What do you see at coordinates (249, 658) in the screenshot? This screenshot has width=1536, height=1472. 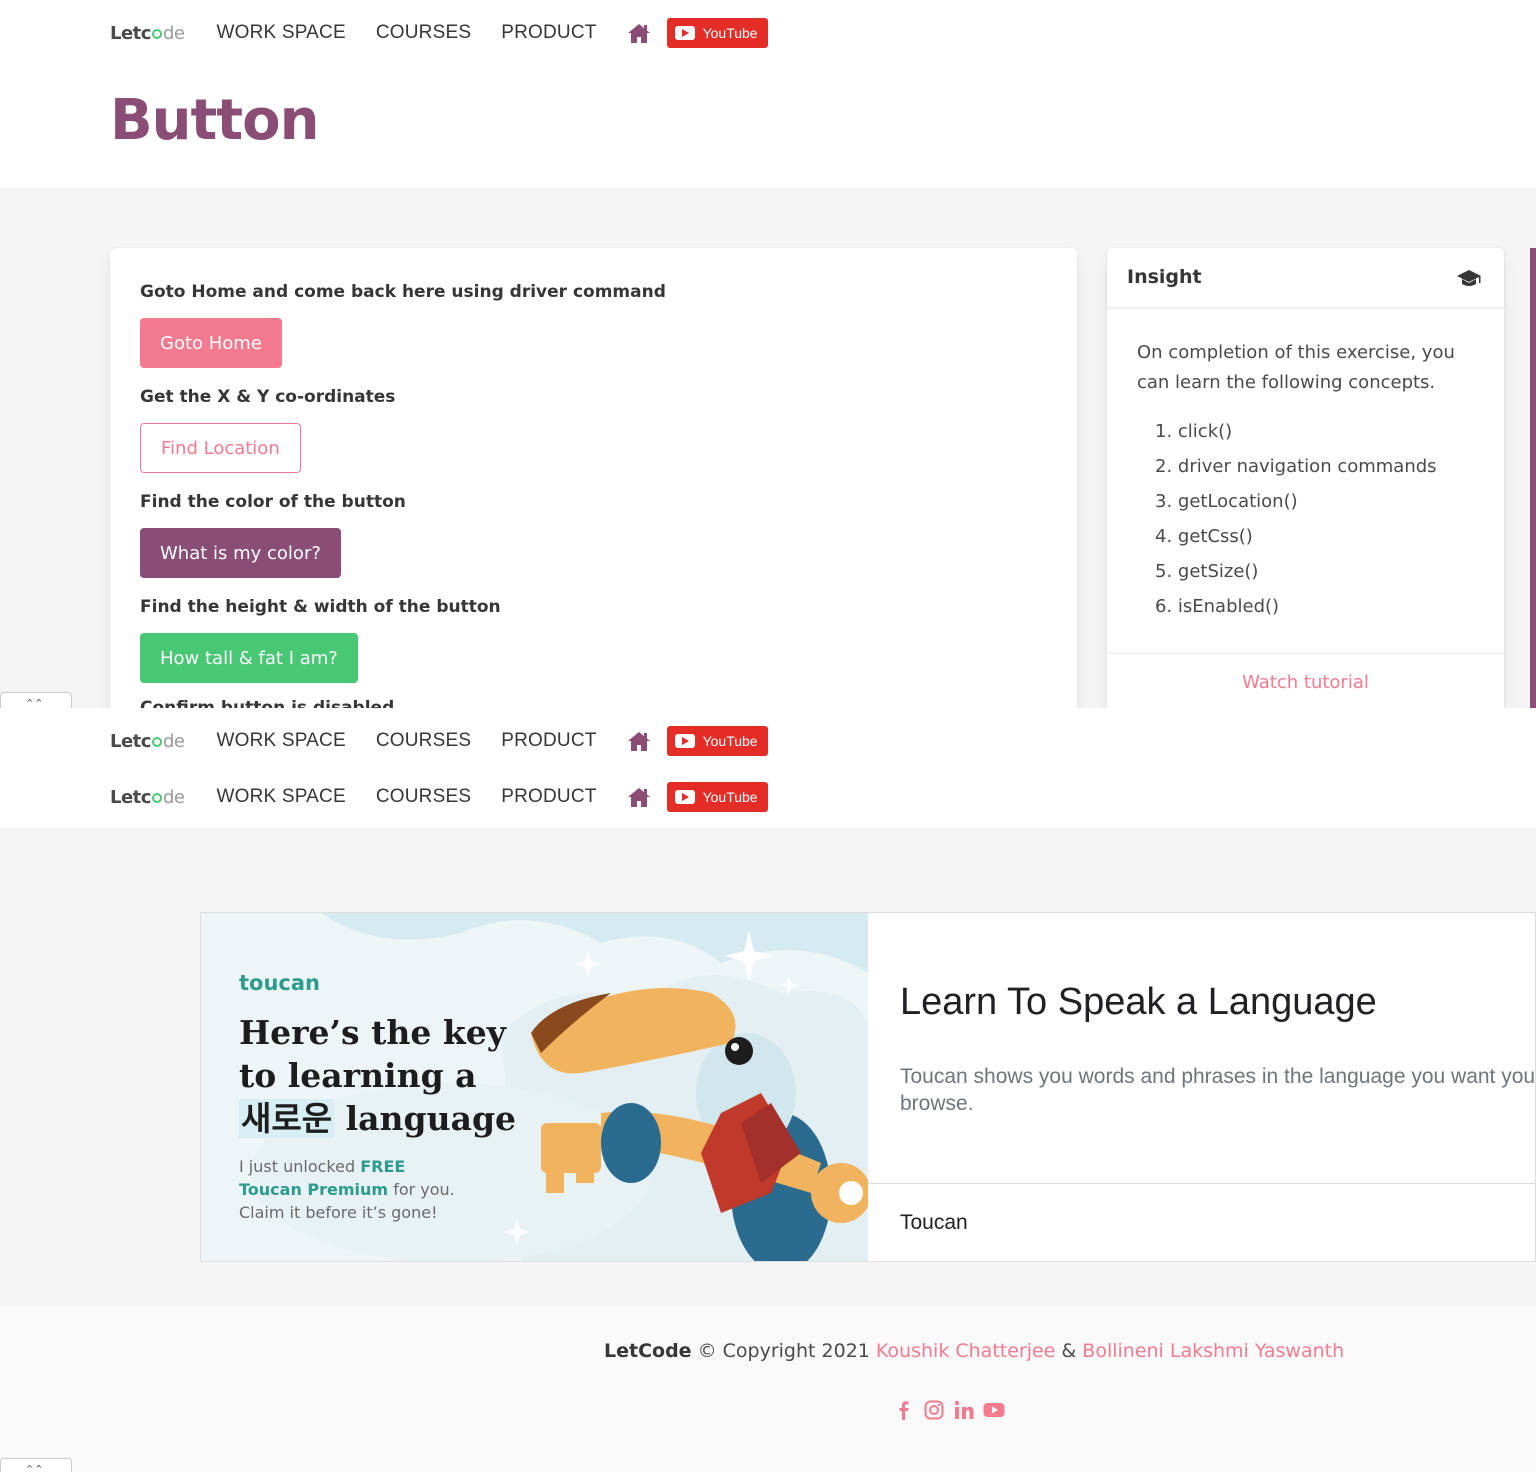 I see `size-button: How tall & fat I am?` at bounding box center [249, 658].